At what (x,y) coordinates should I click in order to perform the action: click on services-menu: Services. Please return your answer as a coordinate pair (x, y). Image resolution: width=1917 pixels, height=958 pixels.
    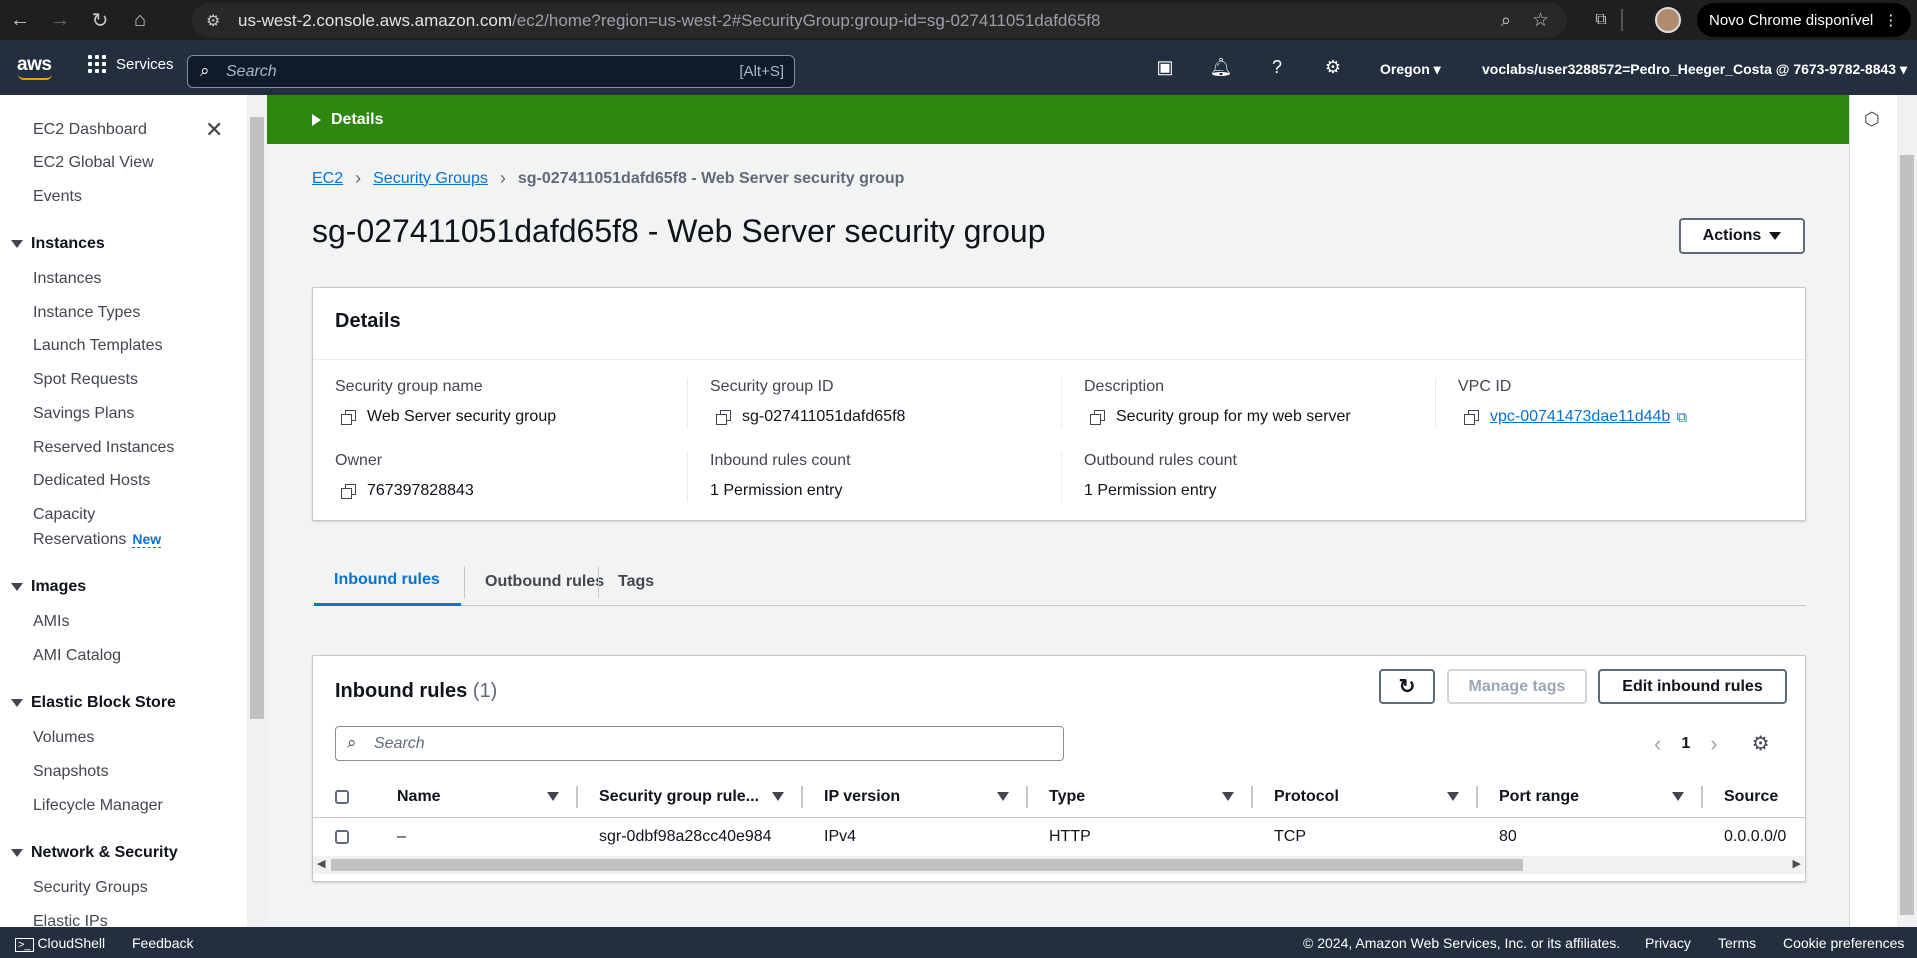
    Looking at the image, I should click on (131, 64).